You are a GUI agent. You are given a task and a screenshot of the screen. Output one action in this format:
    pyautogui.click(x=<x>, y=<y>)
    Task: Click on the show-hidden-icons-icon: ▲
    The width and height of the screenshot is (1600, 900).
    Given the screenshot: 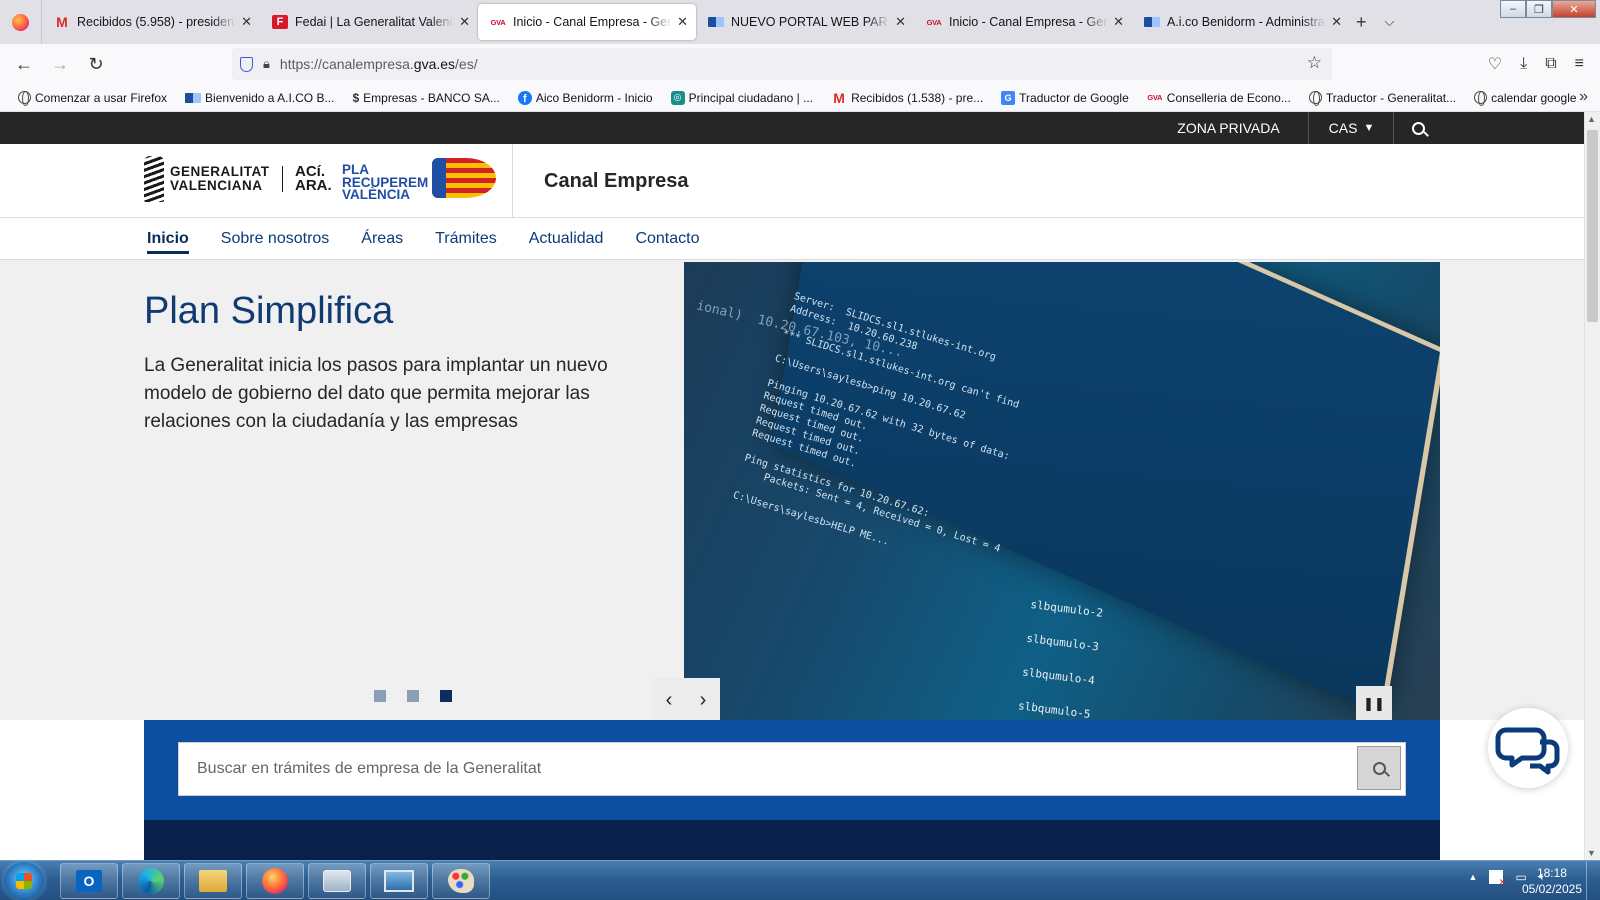 What is the action you would take?
    pyautogui.click(x=1473, y=877)
    